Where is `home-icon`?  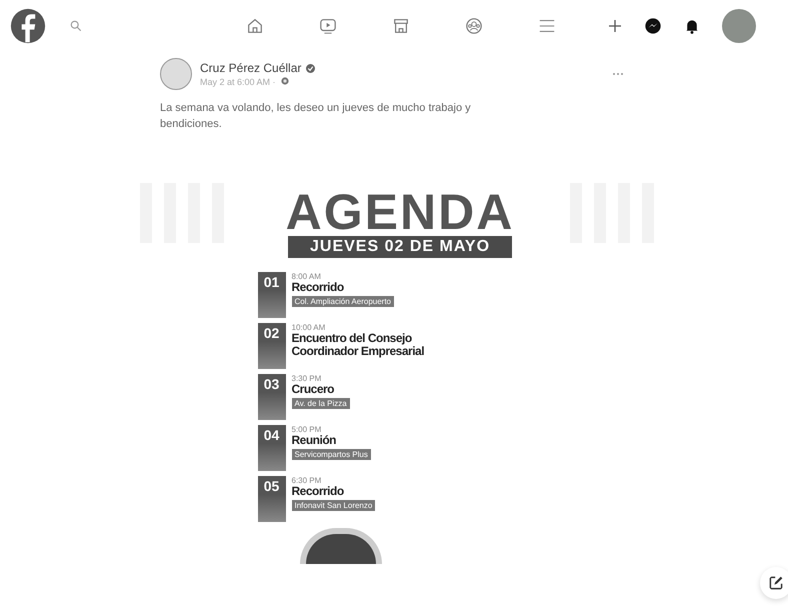 home-icon is located at coordinates (255, 26).